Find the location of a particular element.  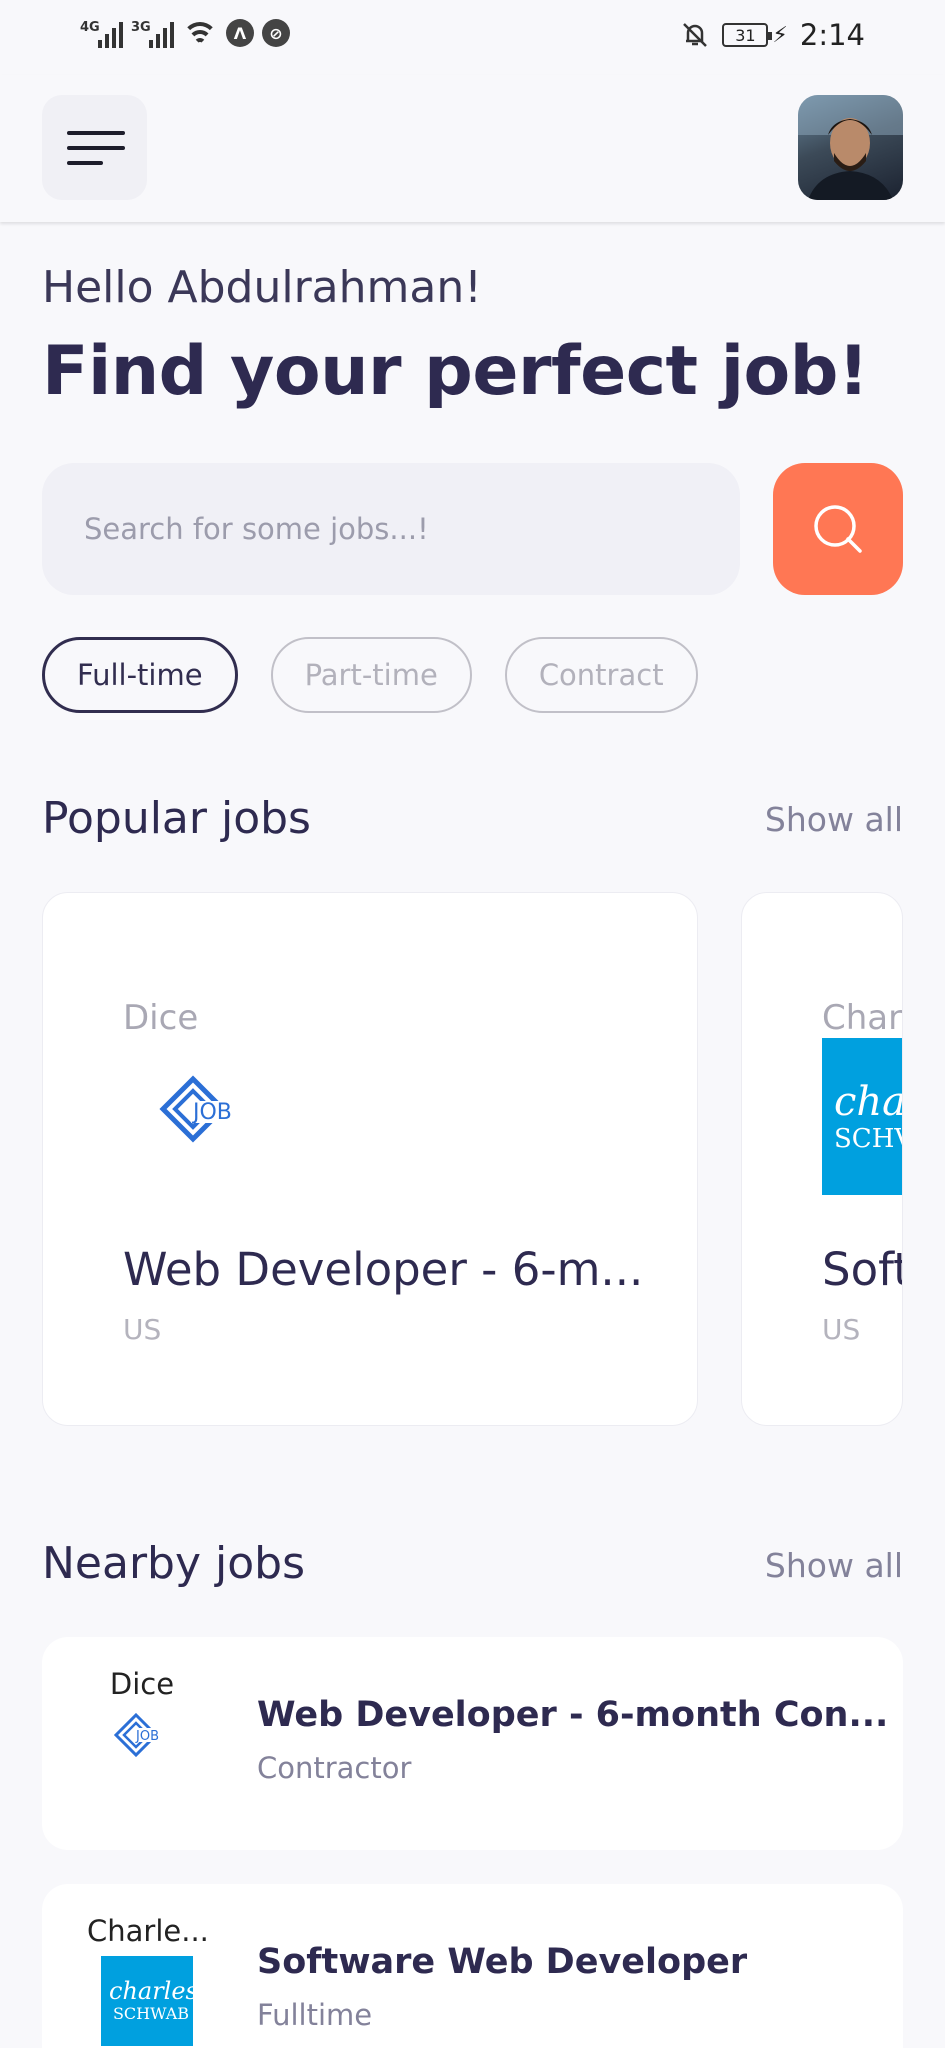

job-type: Fulltime is located at coordinates (315, 2015).